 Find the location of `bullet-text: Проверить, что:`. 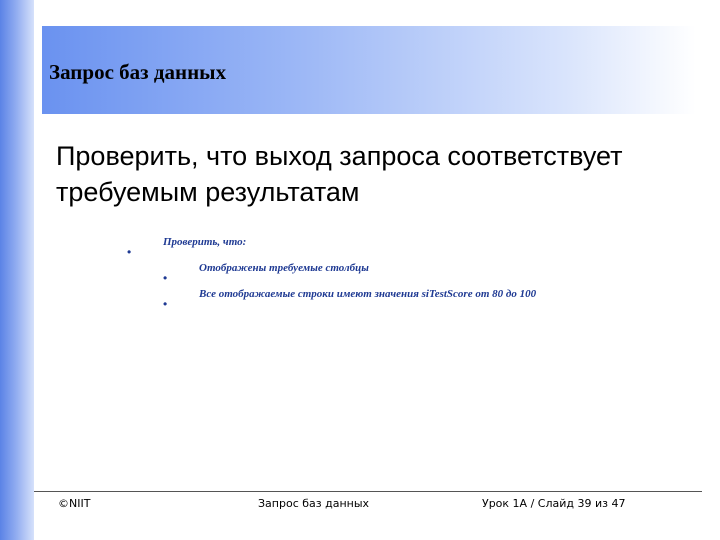

bullet-text: Проверить, что: is located at coordinates (205, 242).